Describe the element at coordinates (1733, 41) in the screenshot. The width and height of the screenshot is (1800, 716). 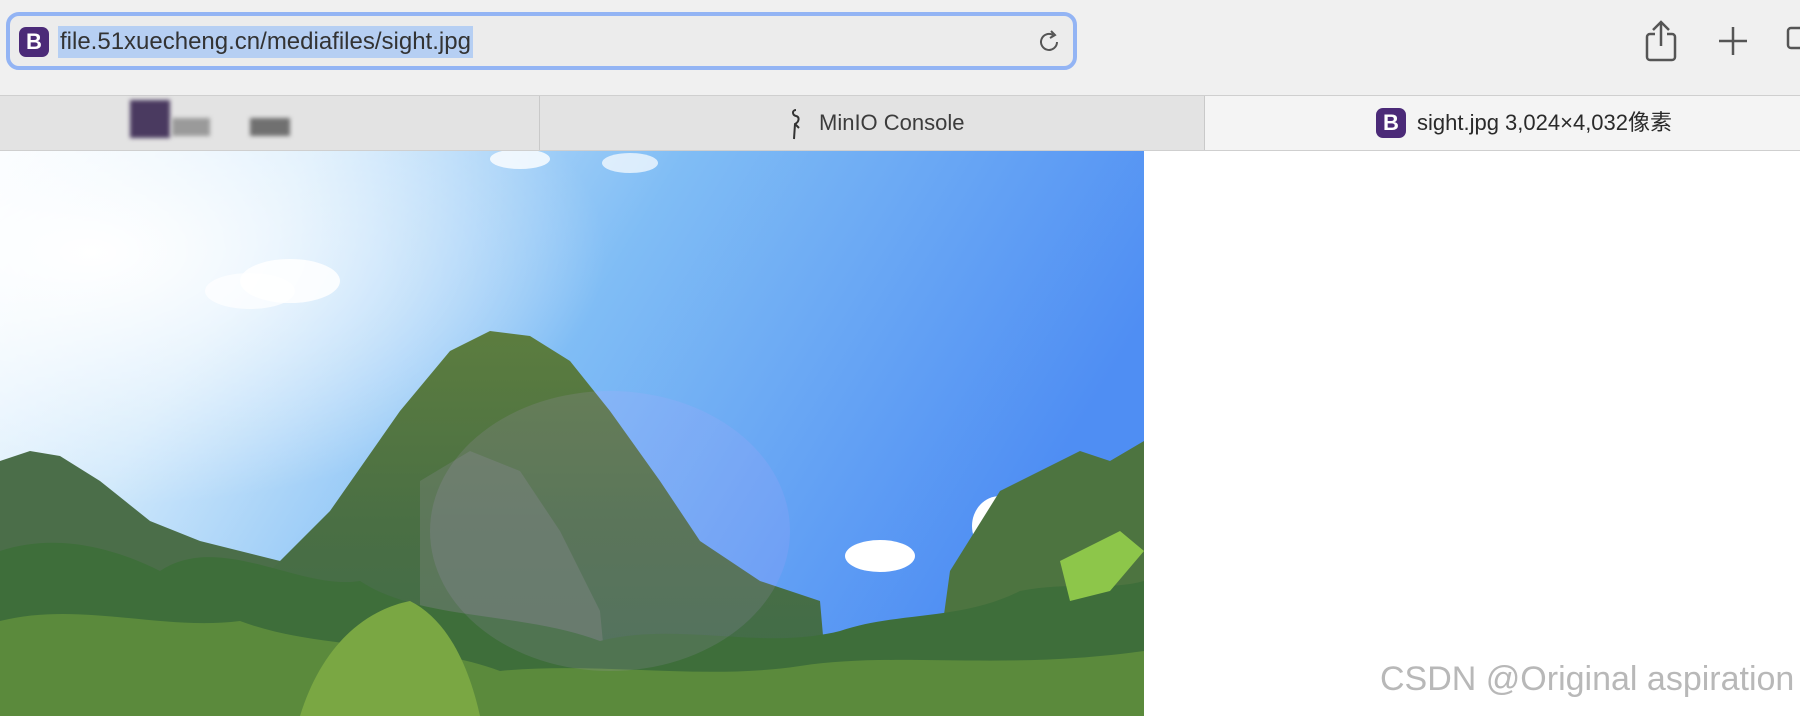
I see `plus-icon` at that location.